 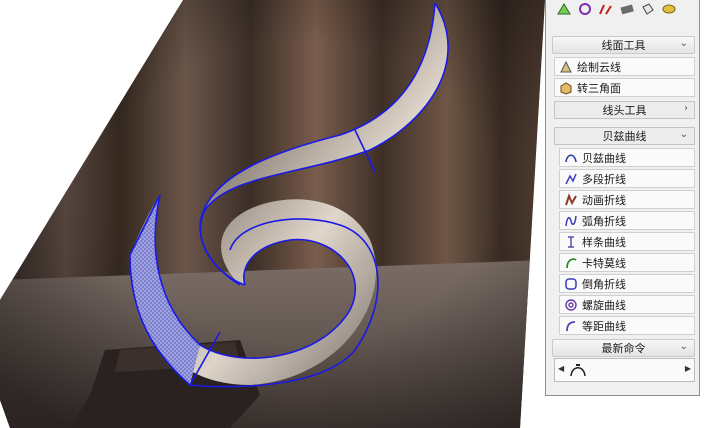 I want to click on eraser-tool-icon, so click(x=626, y=8).